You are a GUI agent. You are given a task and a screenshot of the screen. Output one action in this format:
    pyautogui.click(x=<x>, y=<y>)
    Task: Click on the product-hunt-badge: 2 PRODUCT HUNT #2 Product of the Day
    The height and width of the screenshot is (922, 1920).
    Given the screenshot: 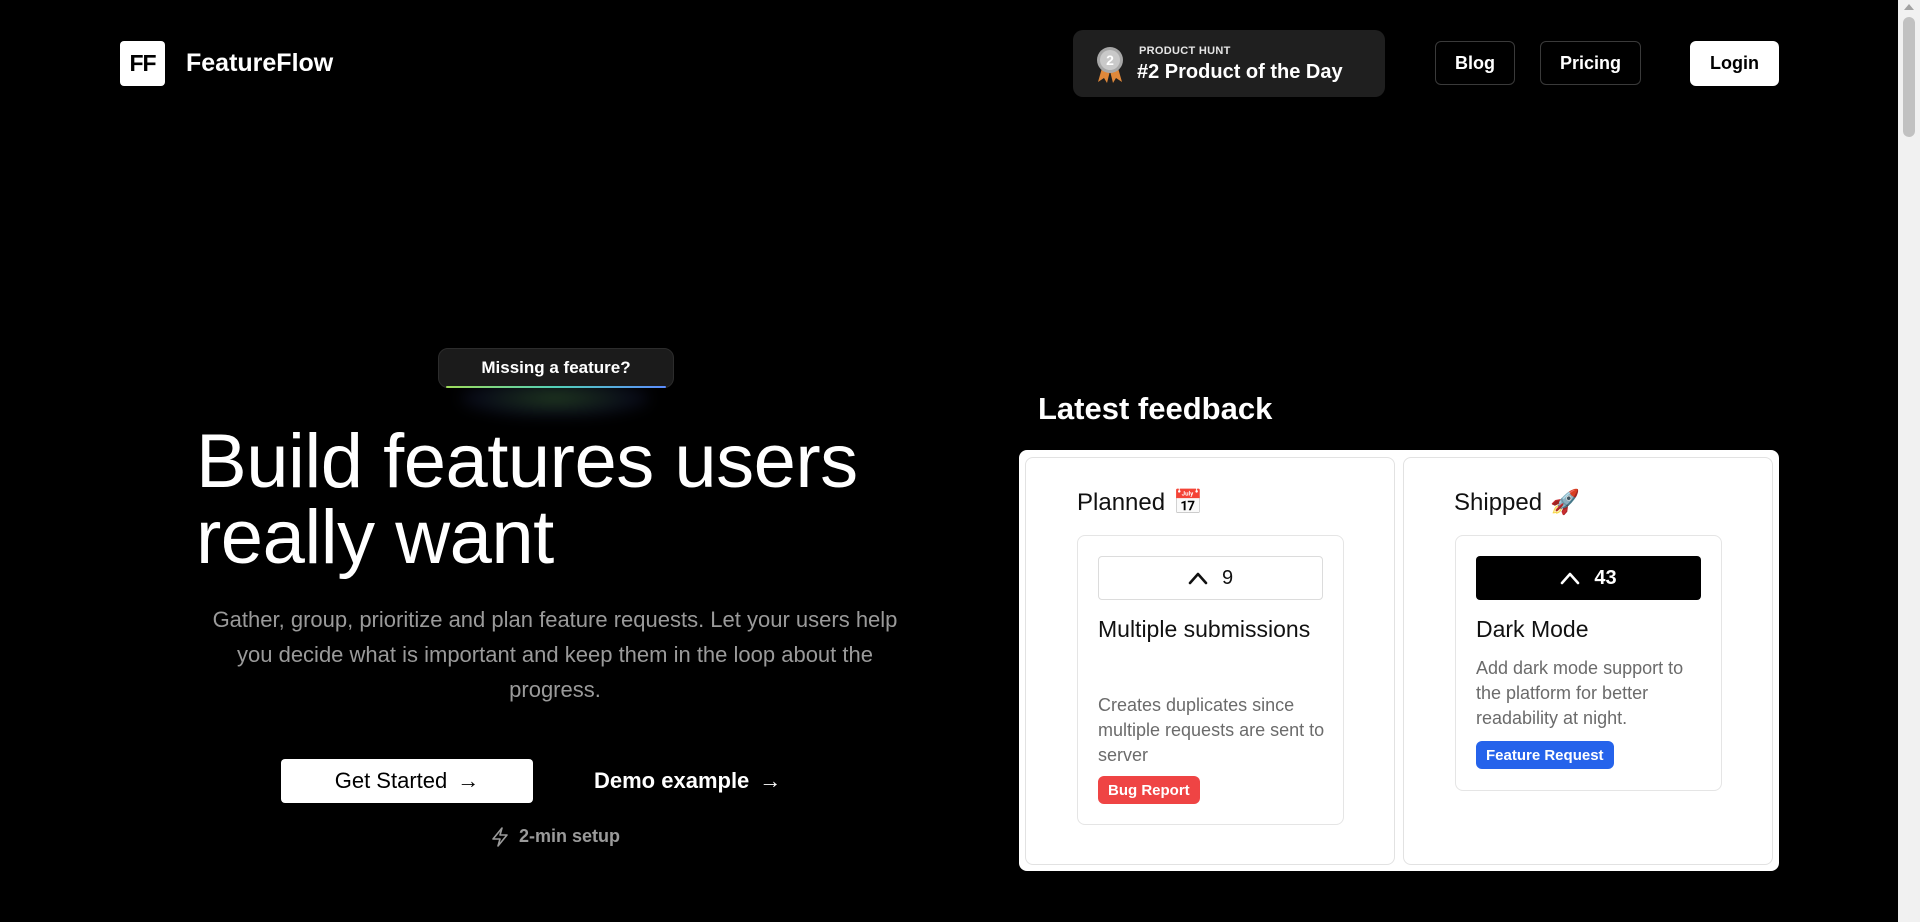 What is the action you would take?
    pyautogui.click(x=1229, y=63)
    